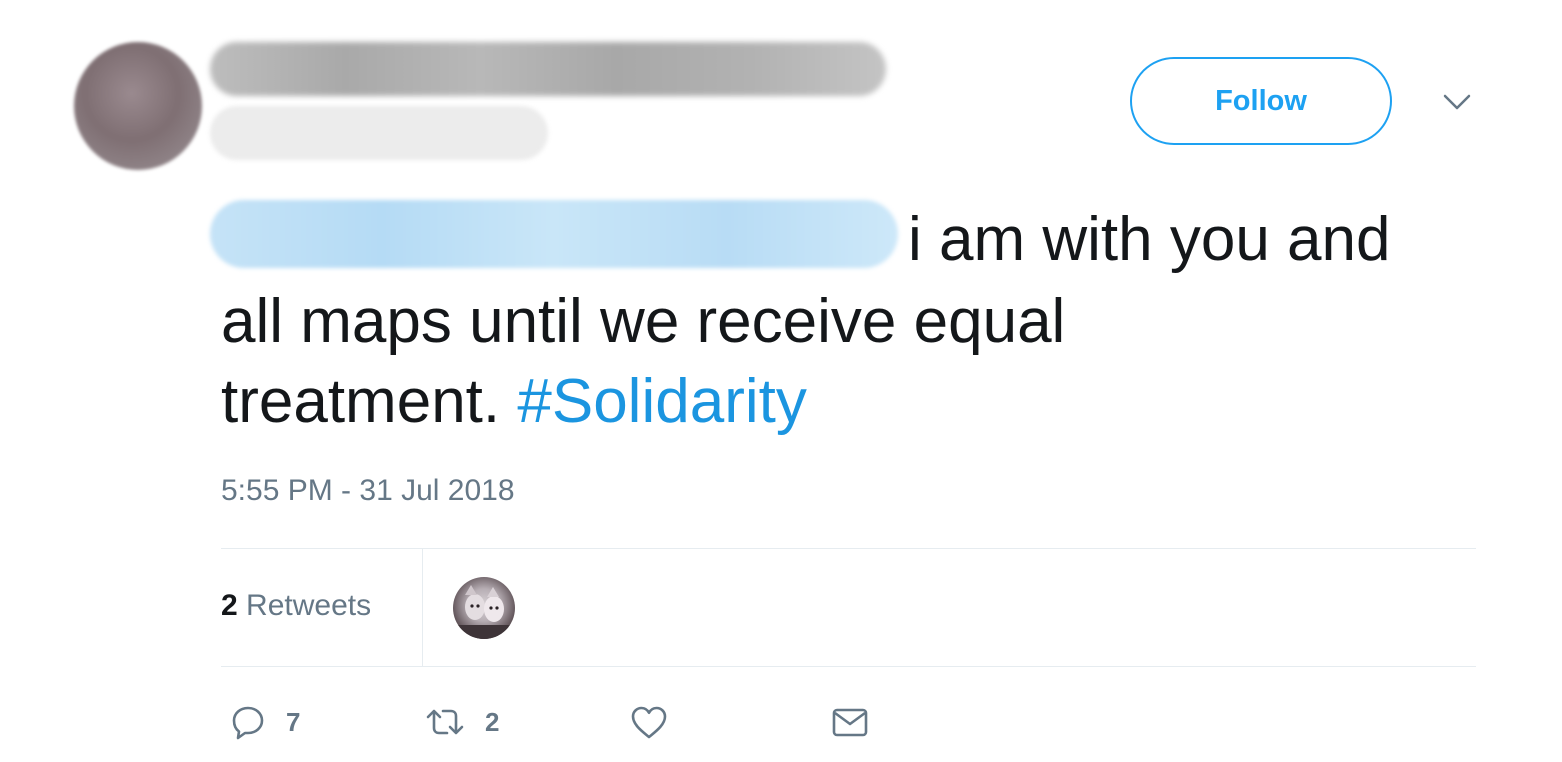 The width and height of the screenshot is (1562, 762). Describe the element at coordinates (265, 722) in the screenshot. I see `reply-button: 7` at that location.